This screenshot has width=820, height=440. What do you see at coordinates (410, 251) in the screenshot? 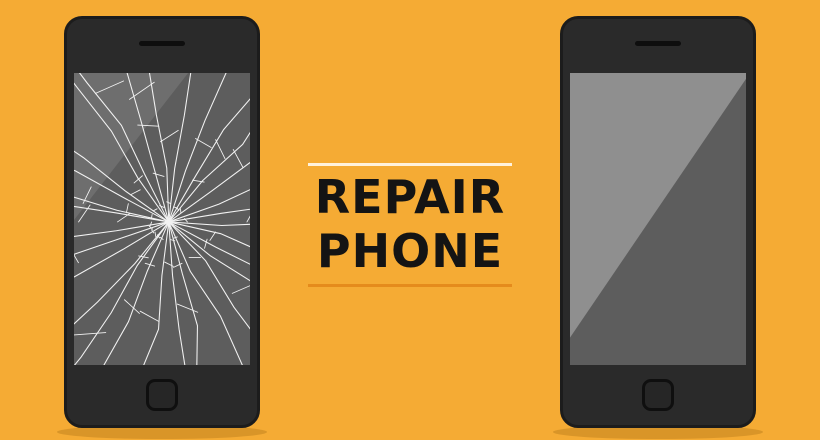
I see `title-line-phone: PHONE` at bounding box center [410, 251].